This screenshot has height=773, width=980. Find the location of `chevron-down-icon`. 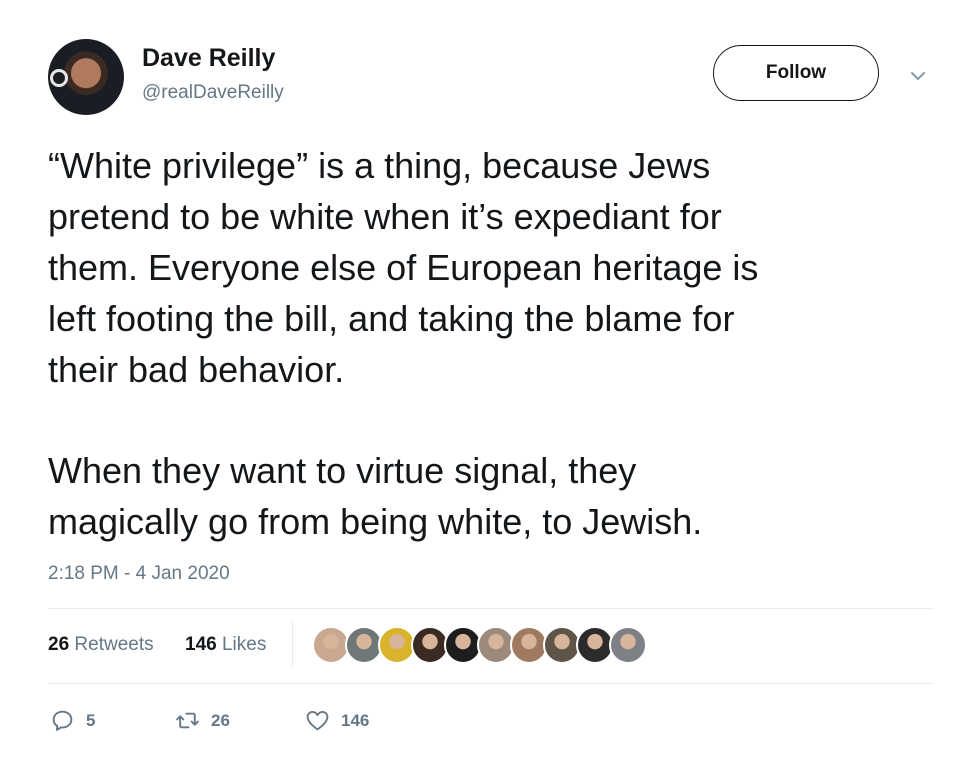

chevron-down-icon is located at coordinates (918, 76).